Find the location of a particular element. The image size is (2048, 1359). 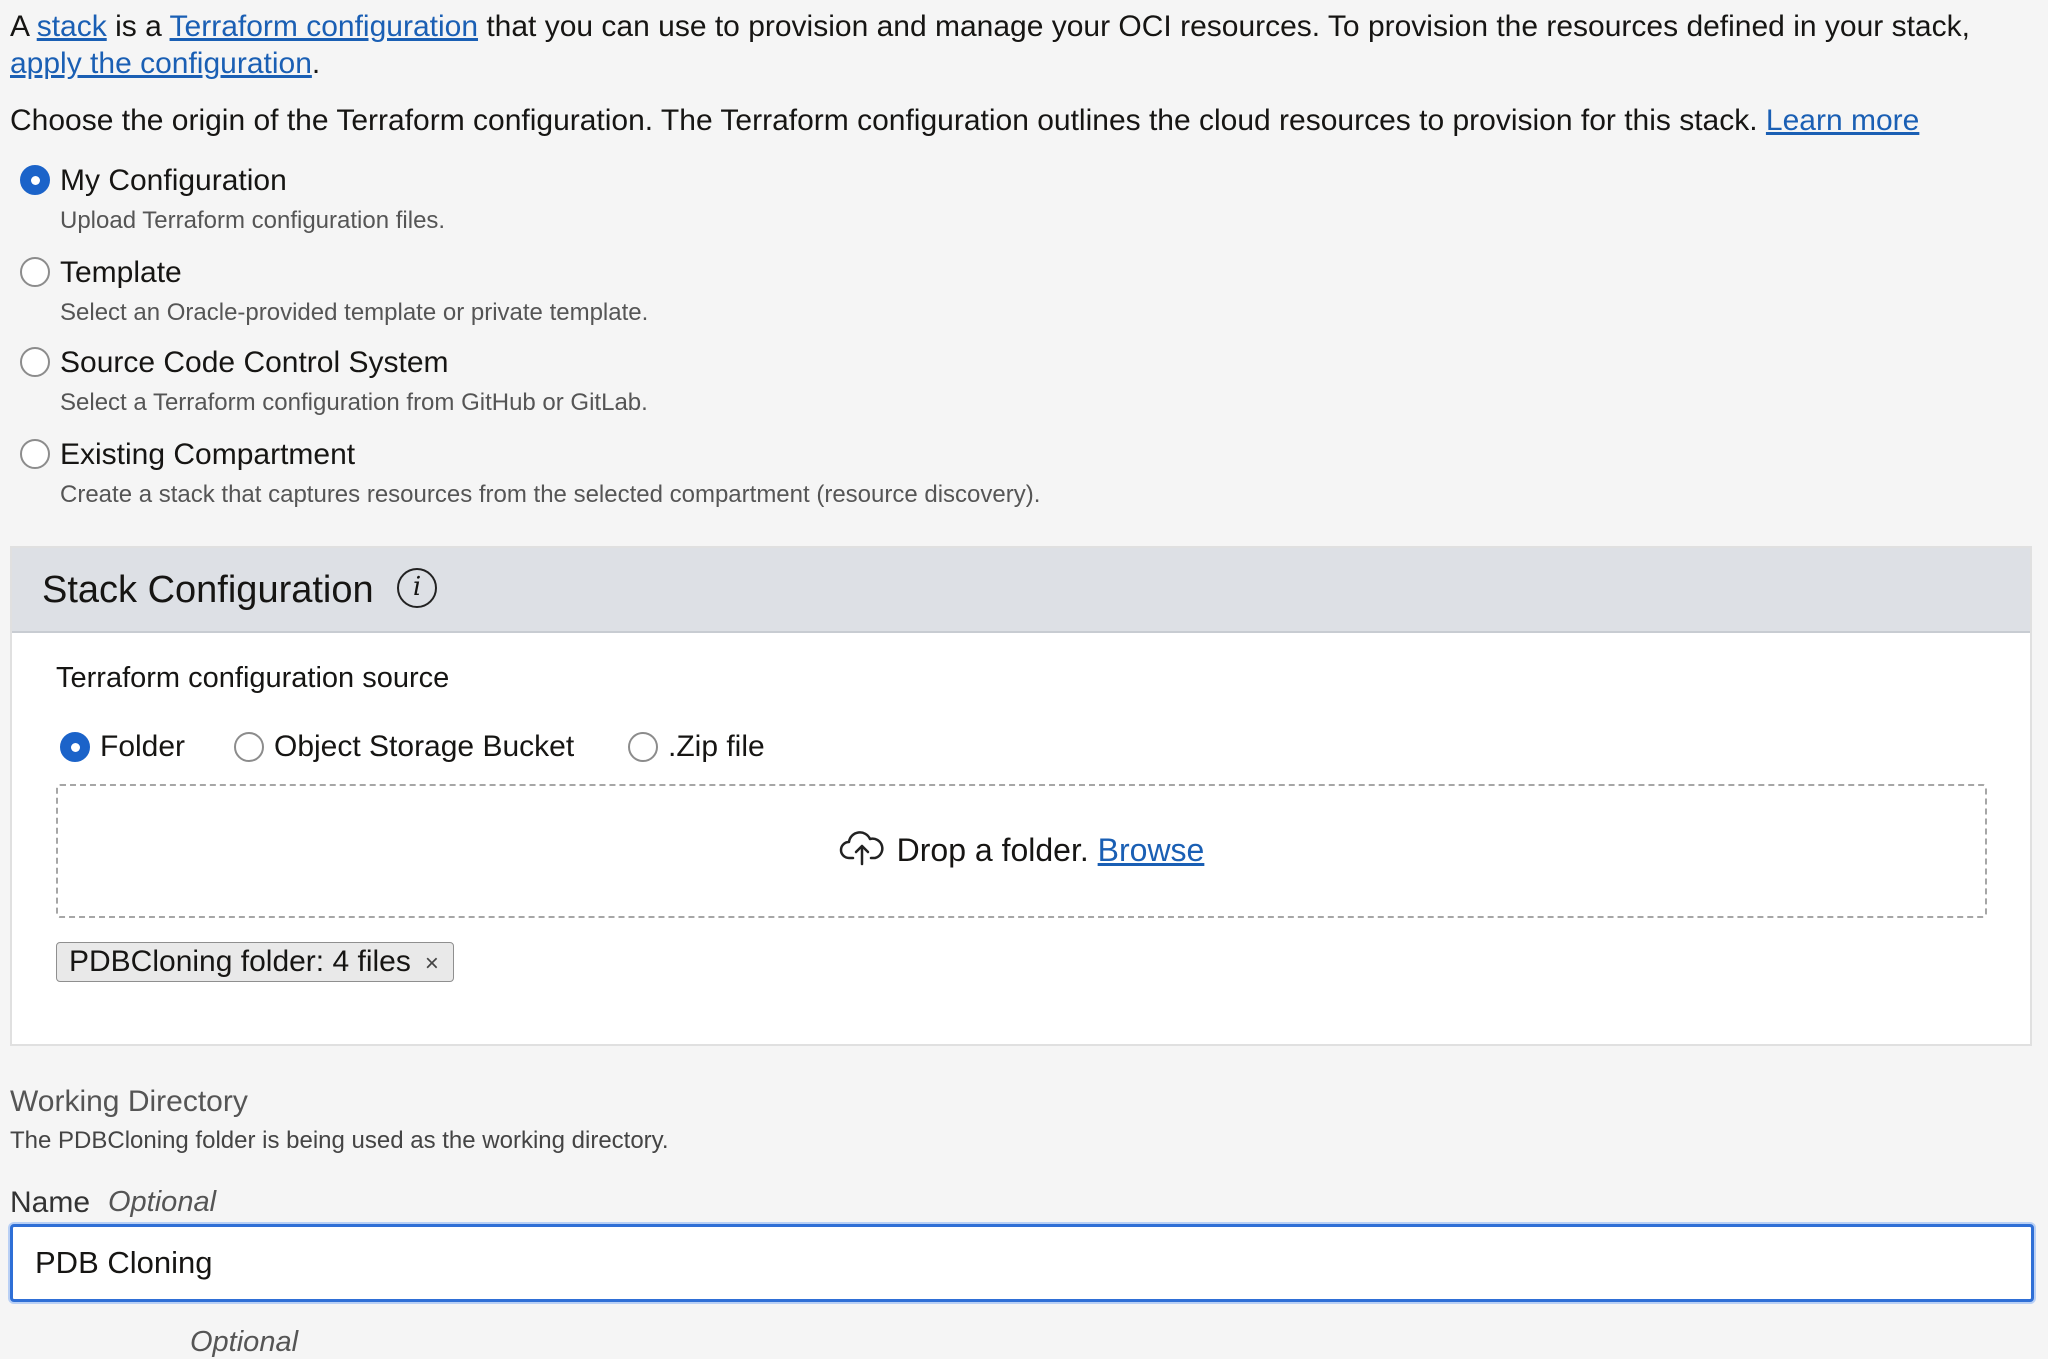

option-label: My Configuration is located at coordinates (173, 180).